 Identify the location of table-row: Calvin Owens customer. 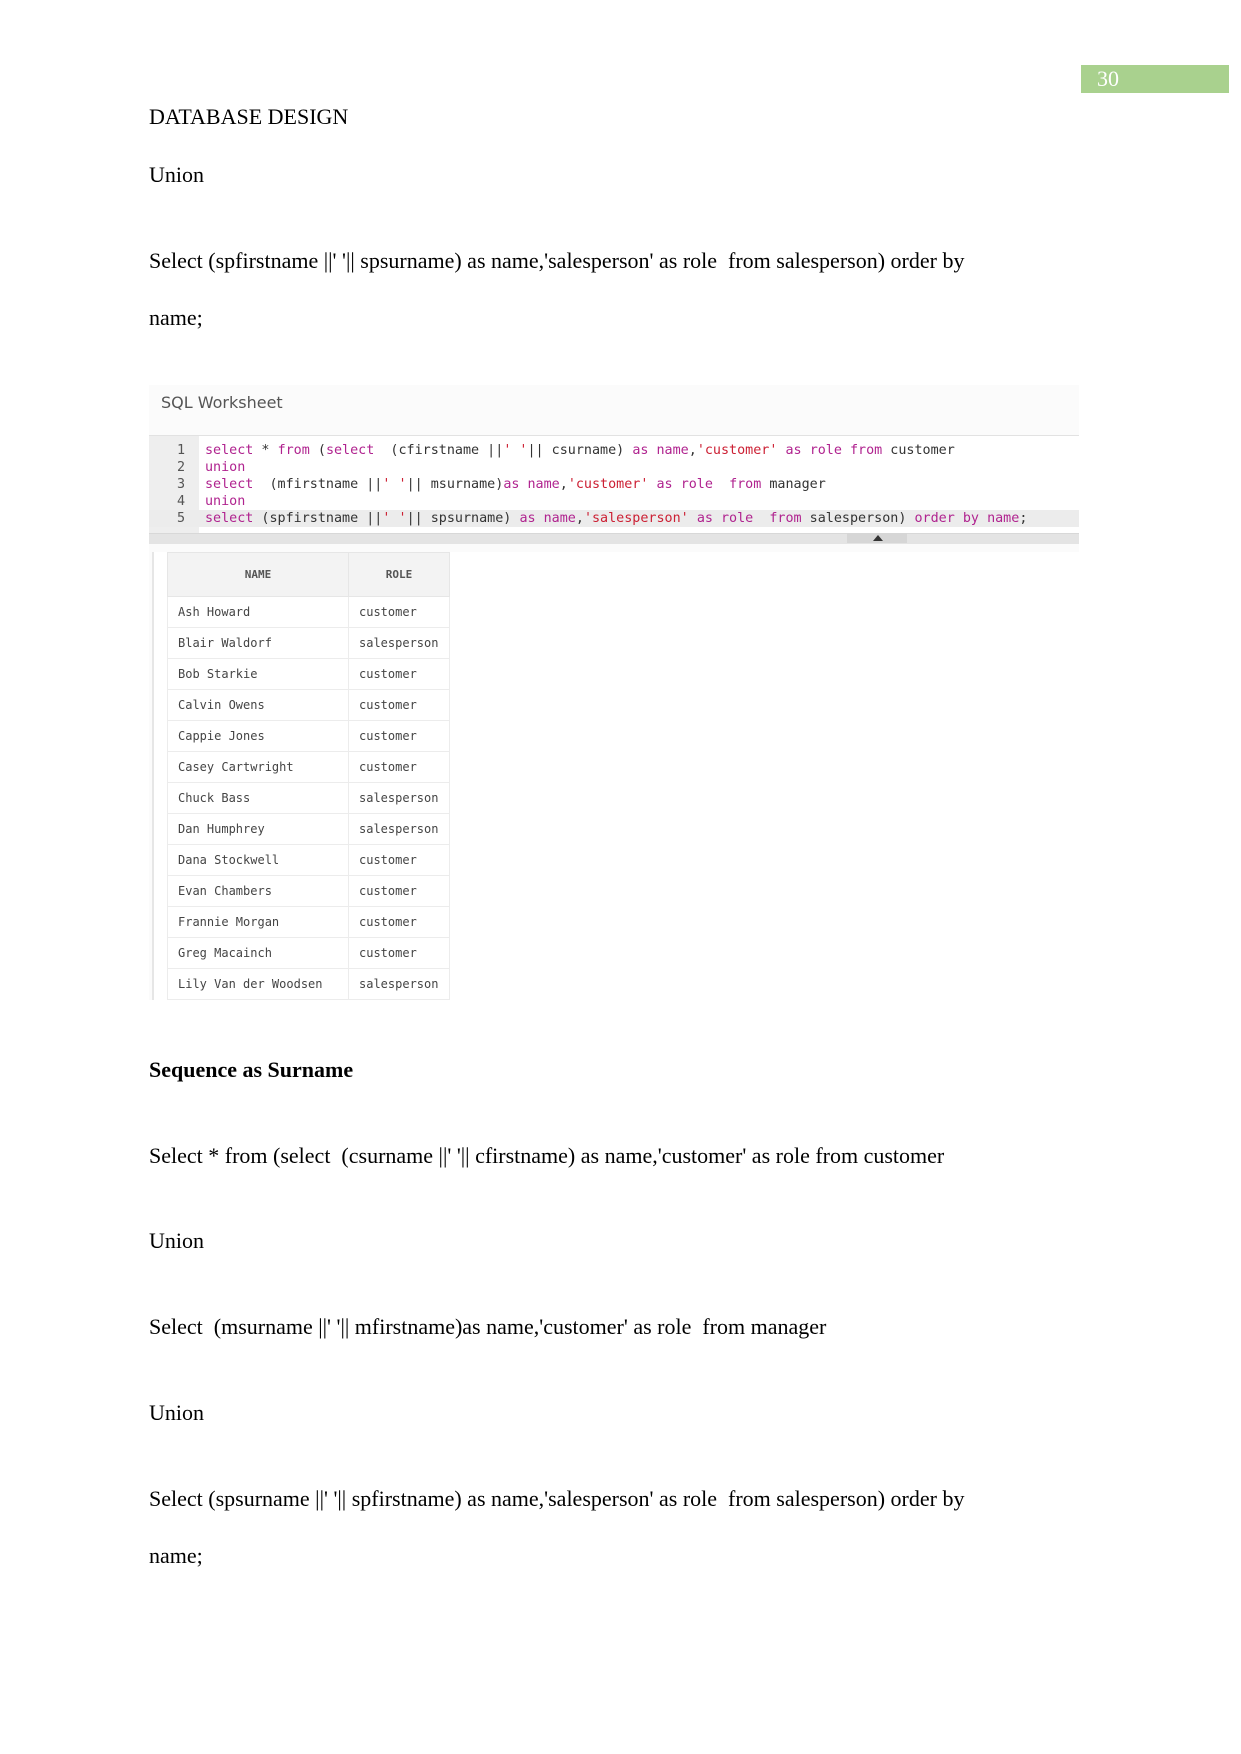
(308, 705).